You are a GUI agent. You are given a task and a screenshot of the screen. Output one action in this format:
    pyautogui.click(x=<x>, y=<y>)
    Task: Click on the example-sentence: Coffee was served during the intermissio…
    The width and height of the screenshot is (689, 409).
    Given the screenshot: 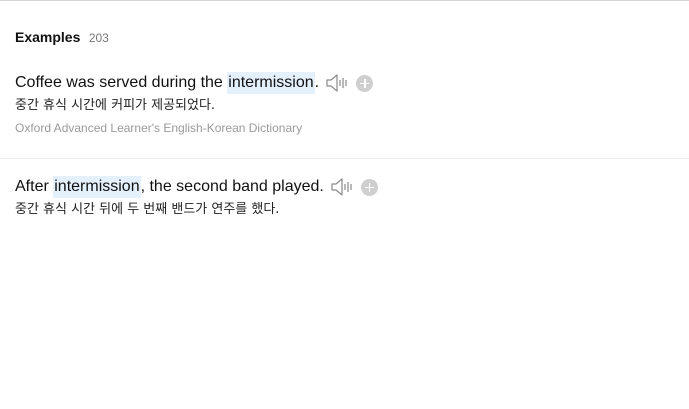 What is the action you would take?
    pyautogui.click(x=352, y=83)
    